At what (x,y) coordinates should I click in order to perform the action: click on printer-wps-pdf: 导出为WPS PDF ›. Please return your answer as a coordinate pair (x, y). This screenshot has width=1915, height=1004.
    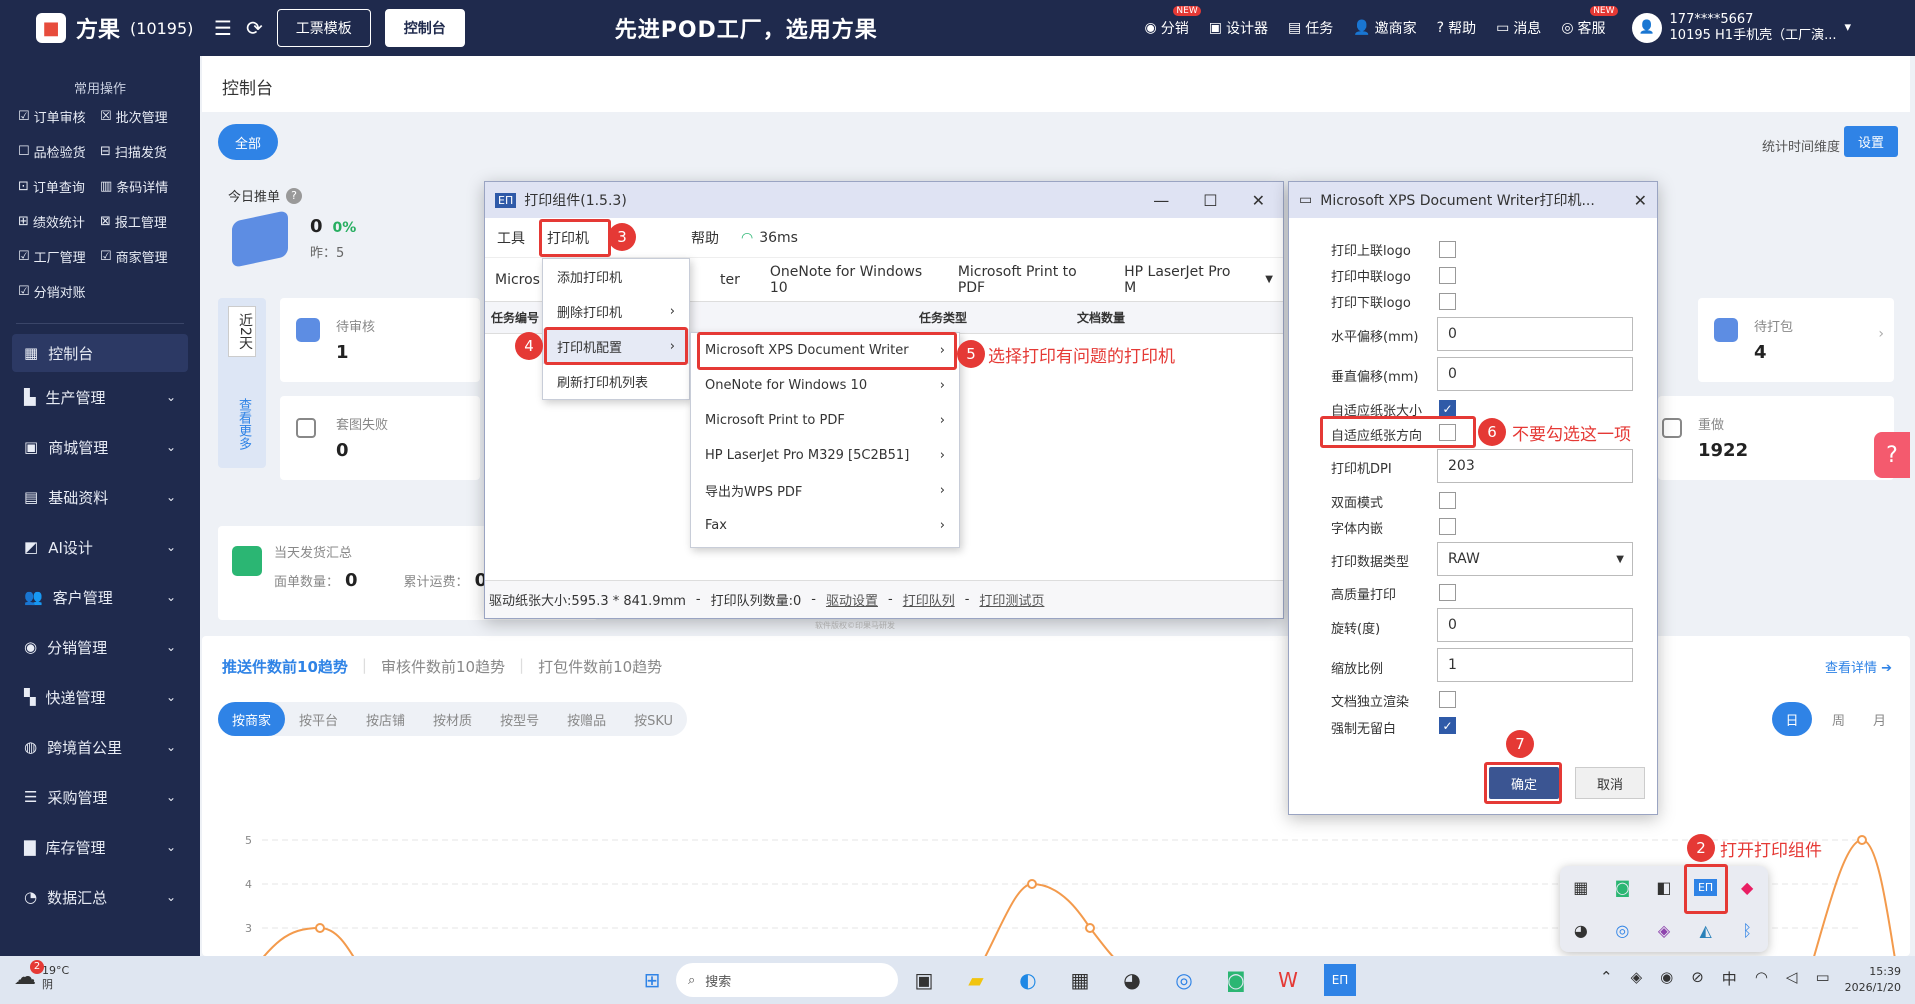
    Looking at the image, I should click on (825, 490).